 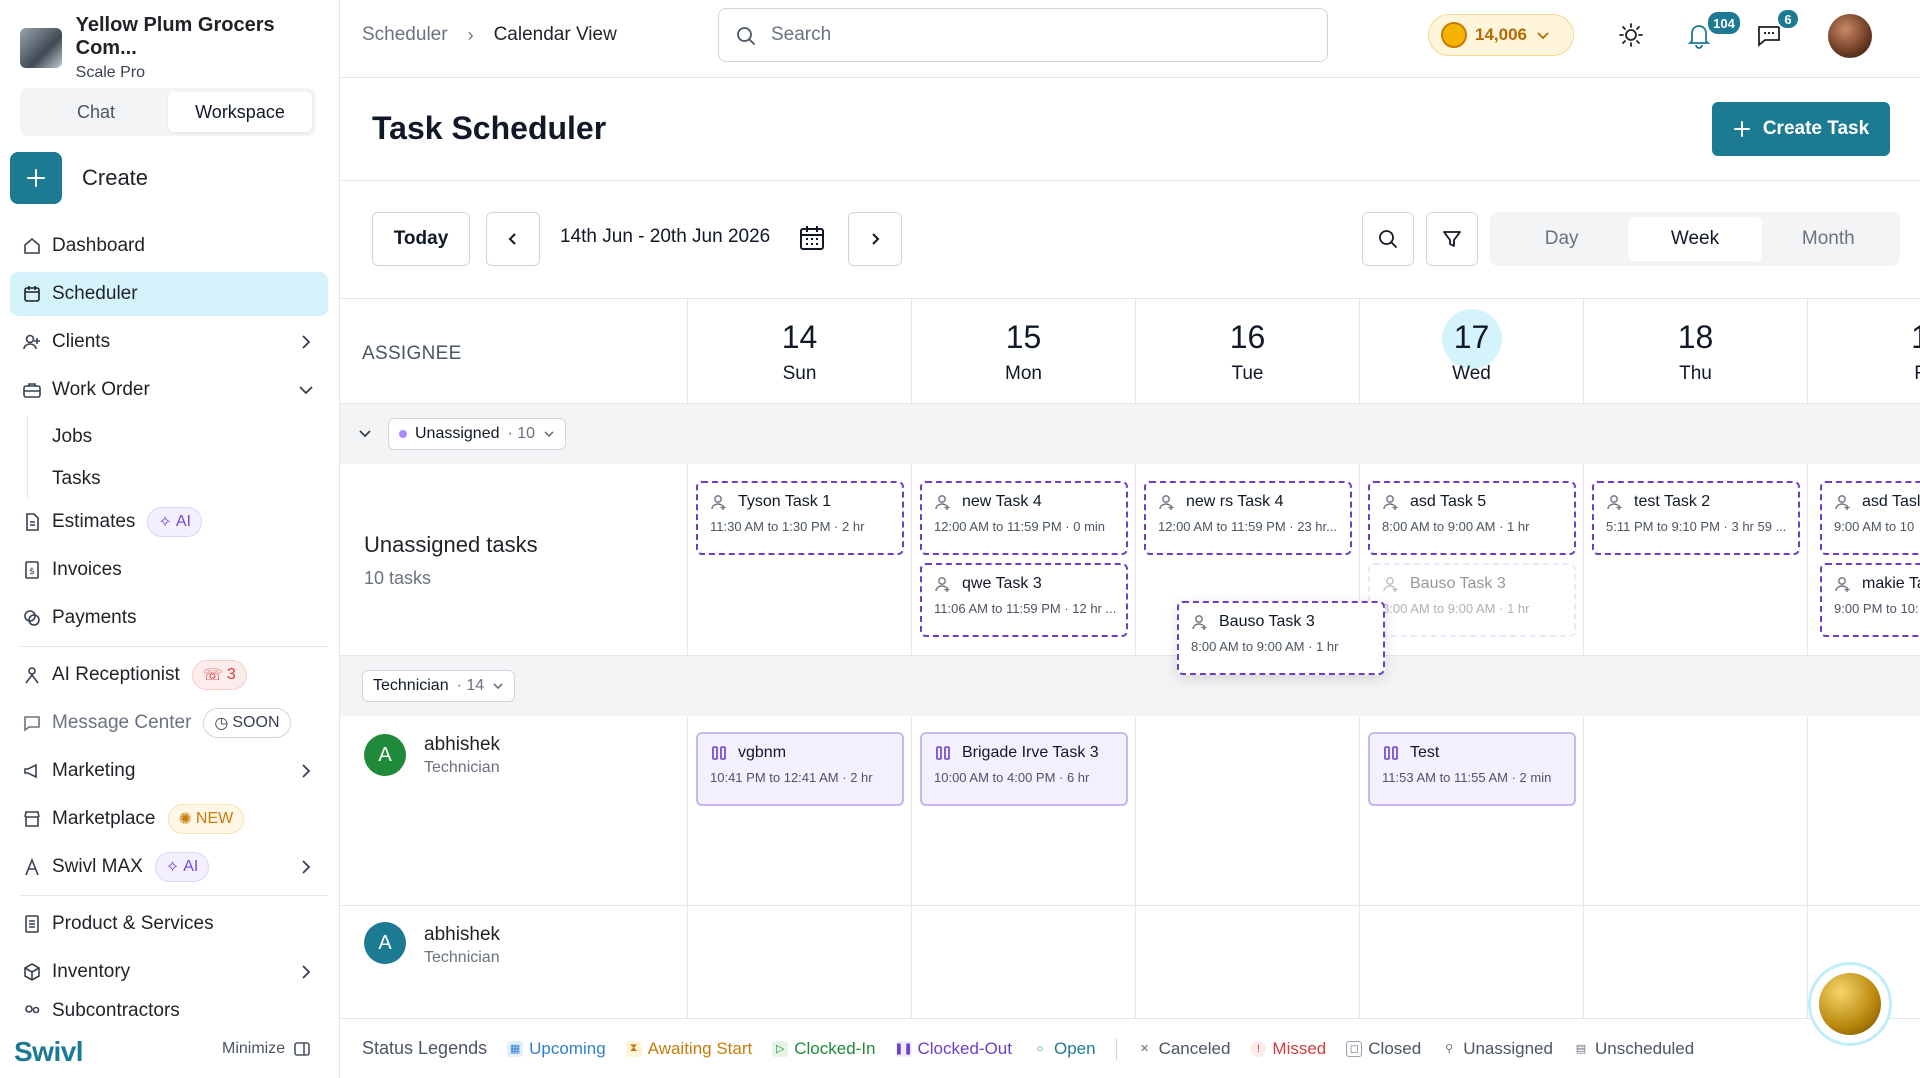 I want to click on briefcase-icon, so click(x=32, y=390).